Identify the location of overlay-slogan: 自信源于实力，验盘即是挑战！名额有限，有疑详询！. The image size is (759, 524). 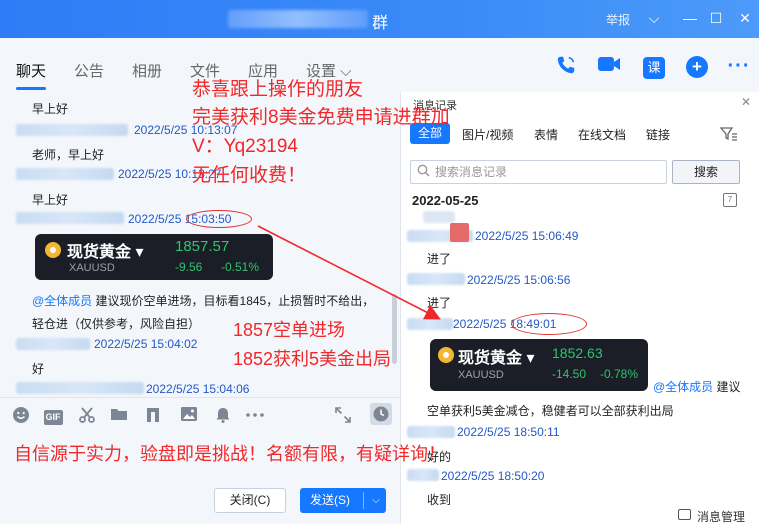
(230, 454).